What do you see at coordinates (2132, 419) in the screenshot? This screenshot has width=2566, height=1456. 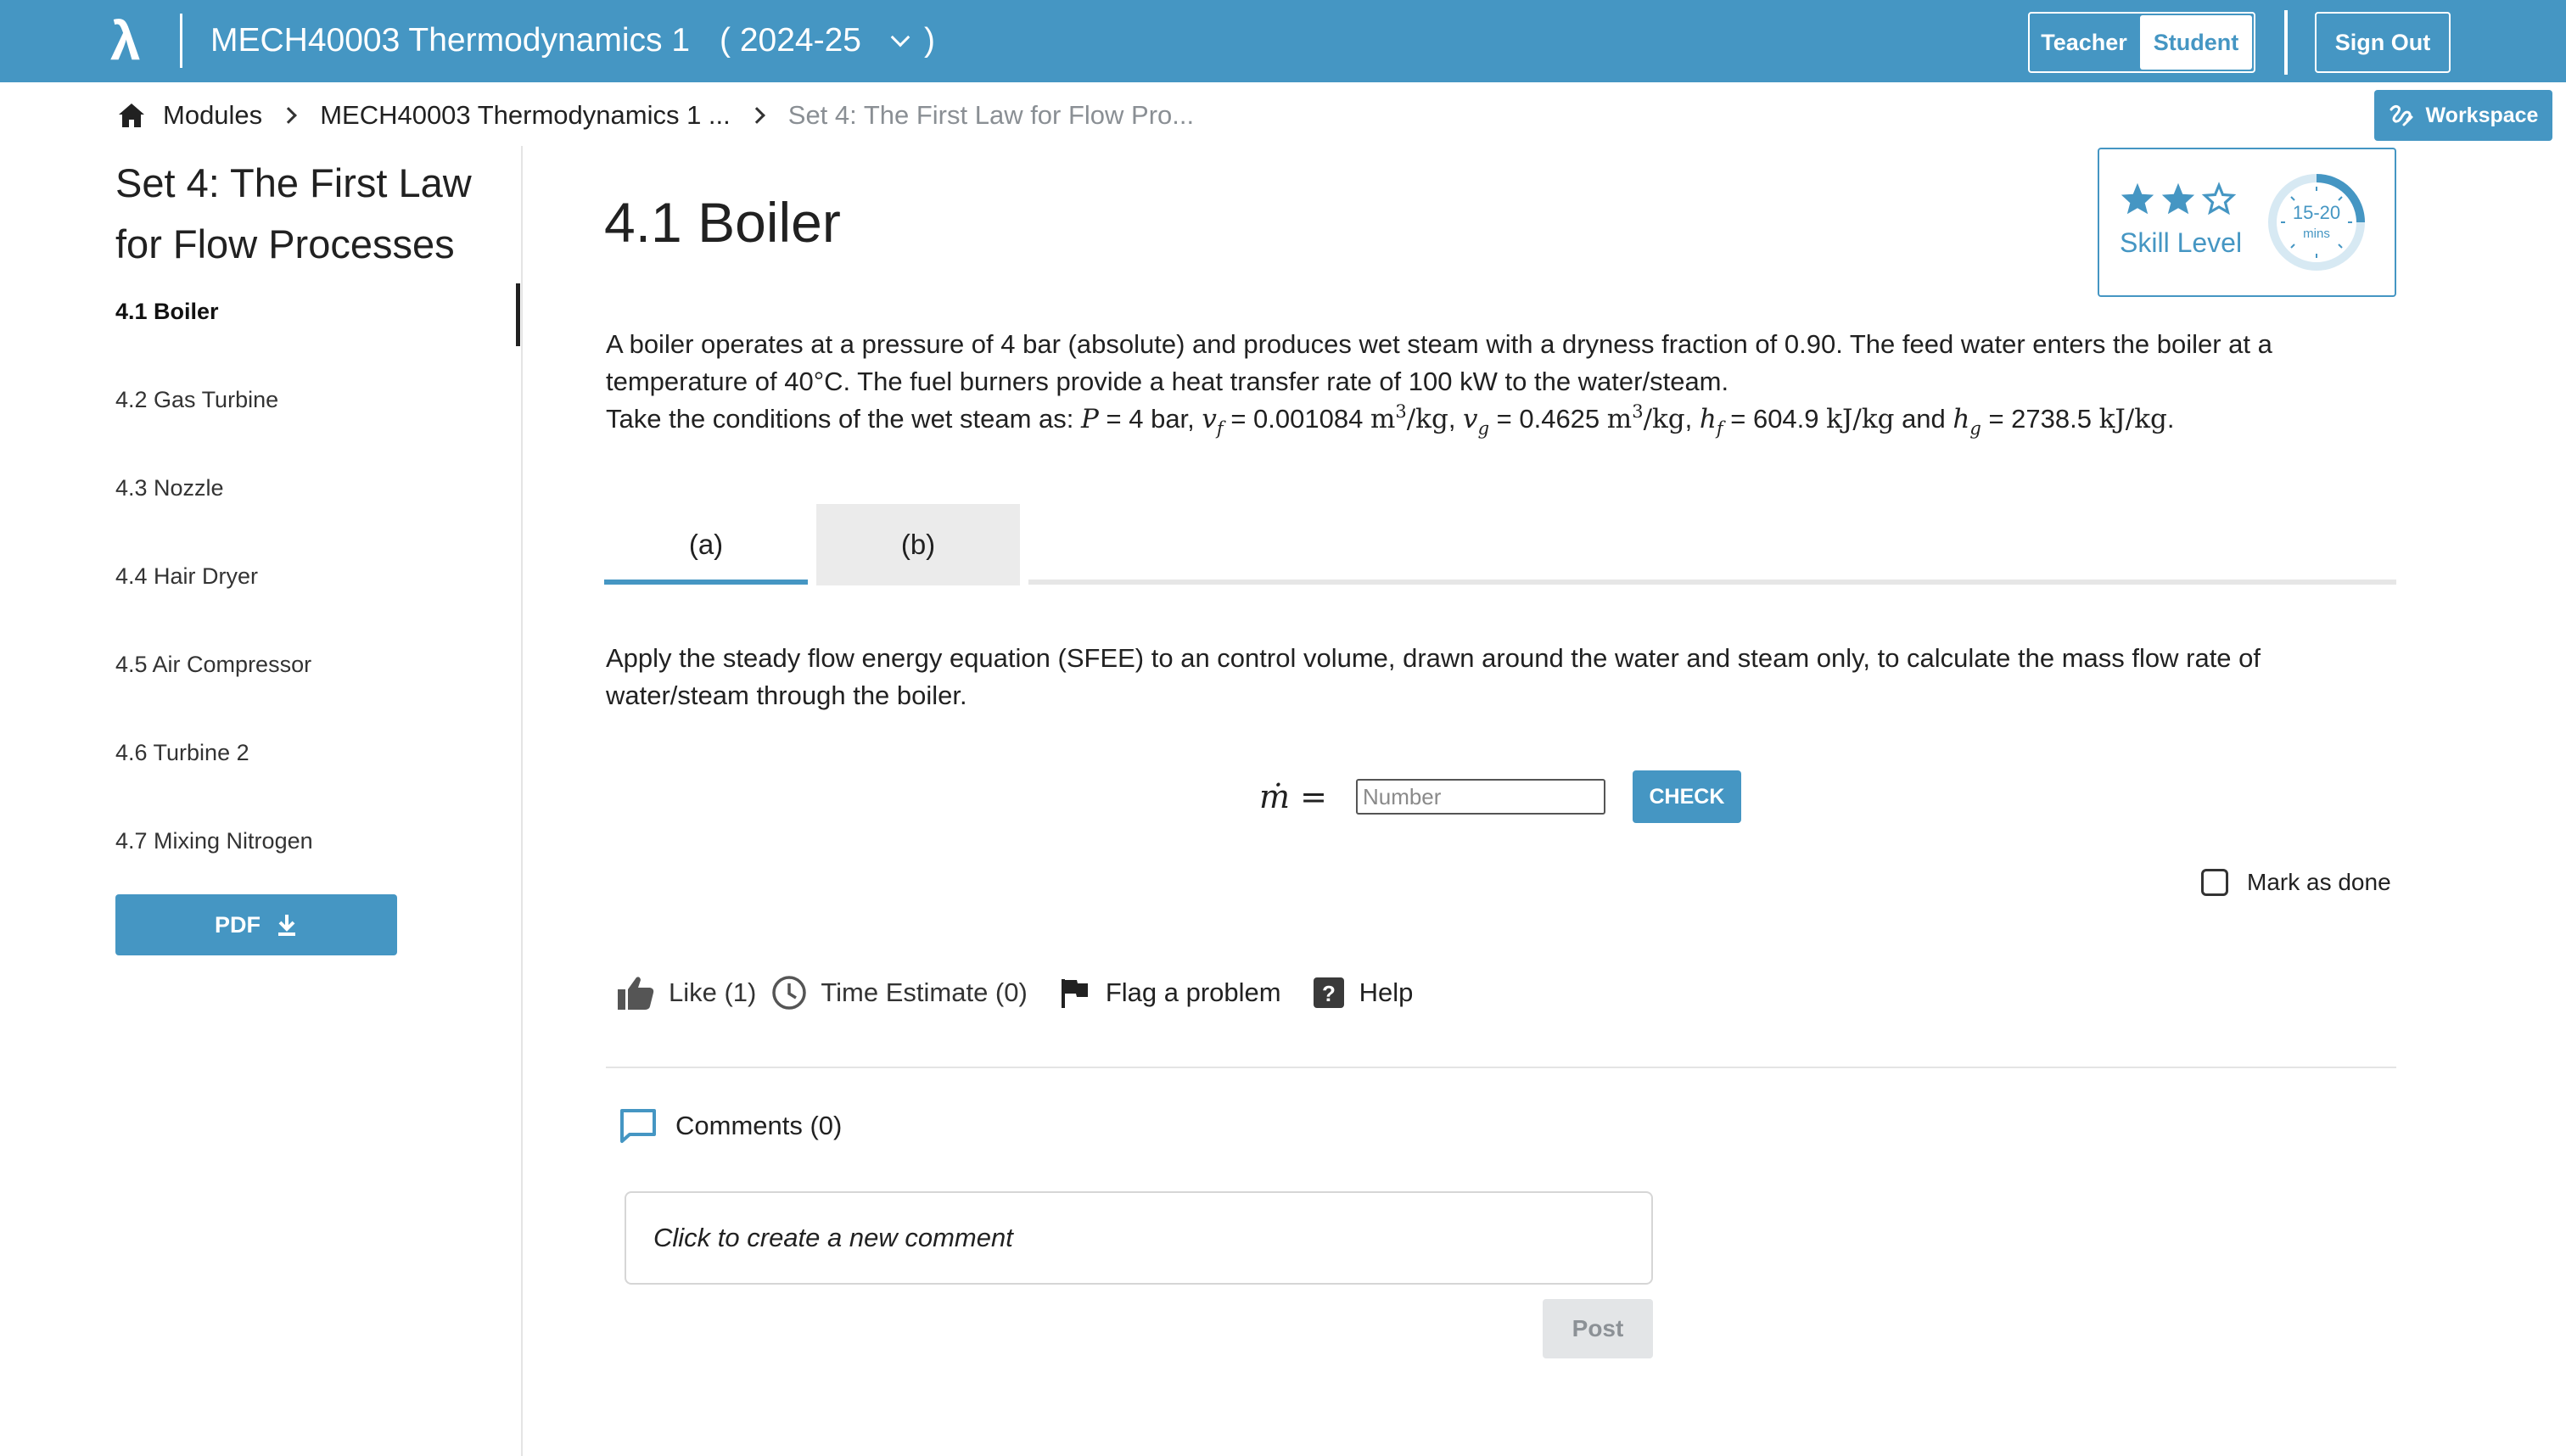 I see `hg-unit: kJ/kg` at bounding box center [2132, 419].